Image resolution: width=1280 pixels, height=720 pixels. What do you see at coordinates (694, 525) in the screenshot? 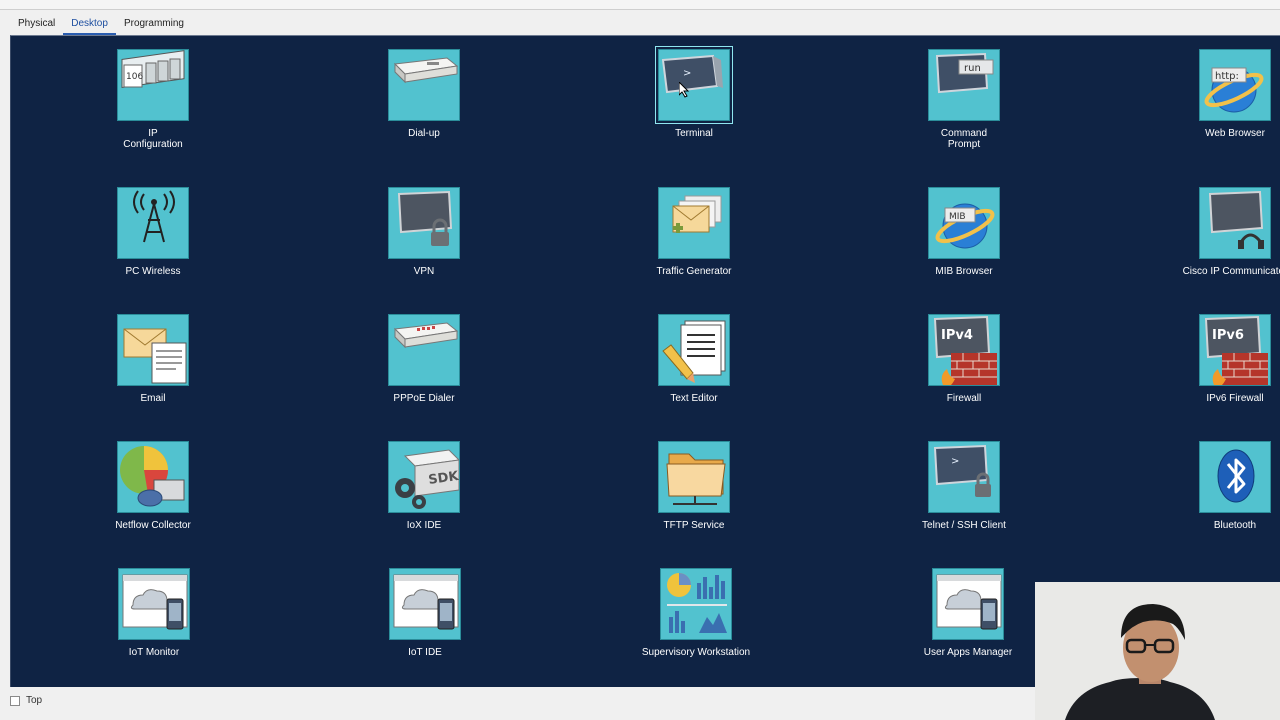
I see `app-label: TFTP Service` at bounding box center [694, 525].